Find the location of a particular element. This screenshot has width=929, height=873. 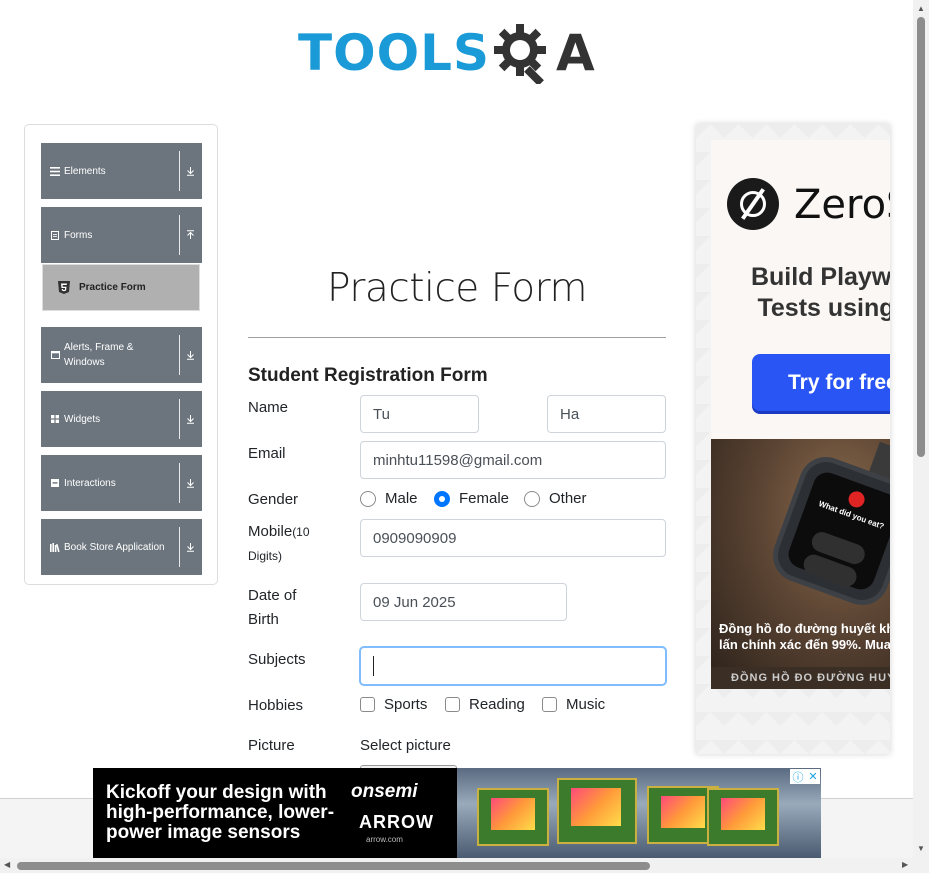

sidebar-group-elements: Elements is located at coordinates (121, 171).